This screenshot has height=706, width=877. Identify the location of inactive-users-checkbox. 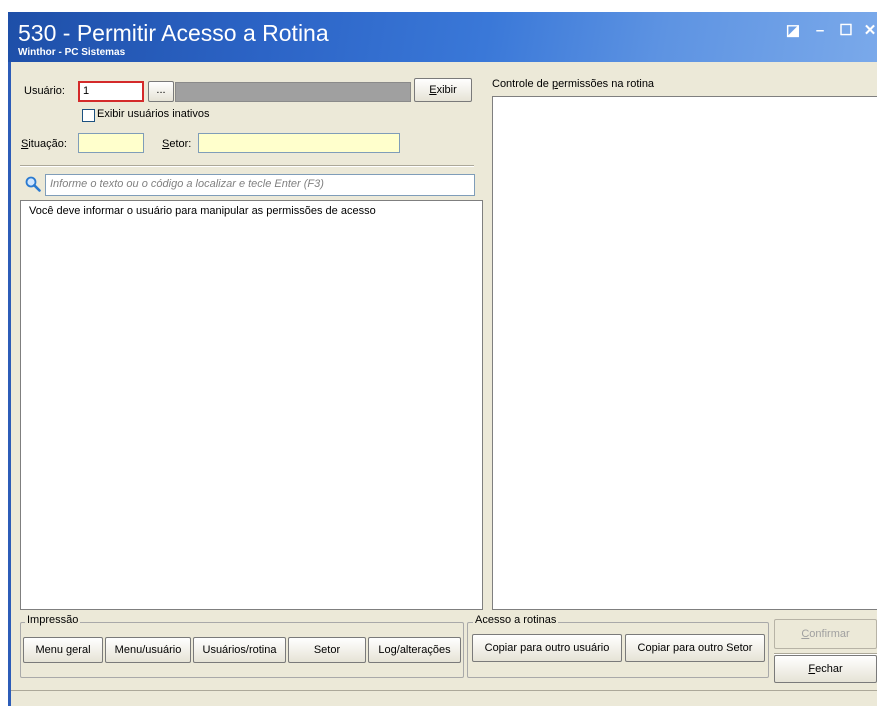
(88, 115).